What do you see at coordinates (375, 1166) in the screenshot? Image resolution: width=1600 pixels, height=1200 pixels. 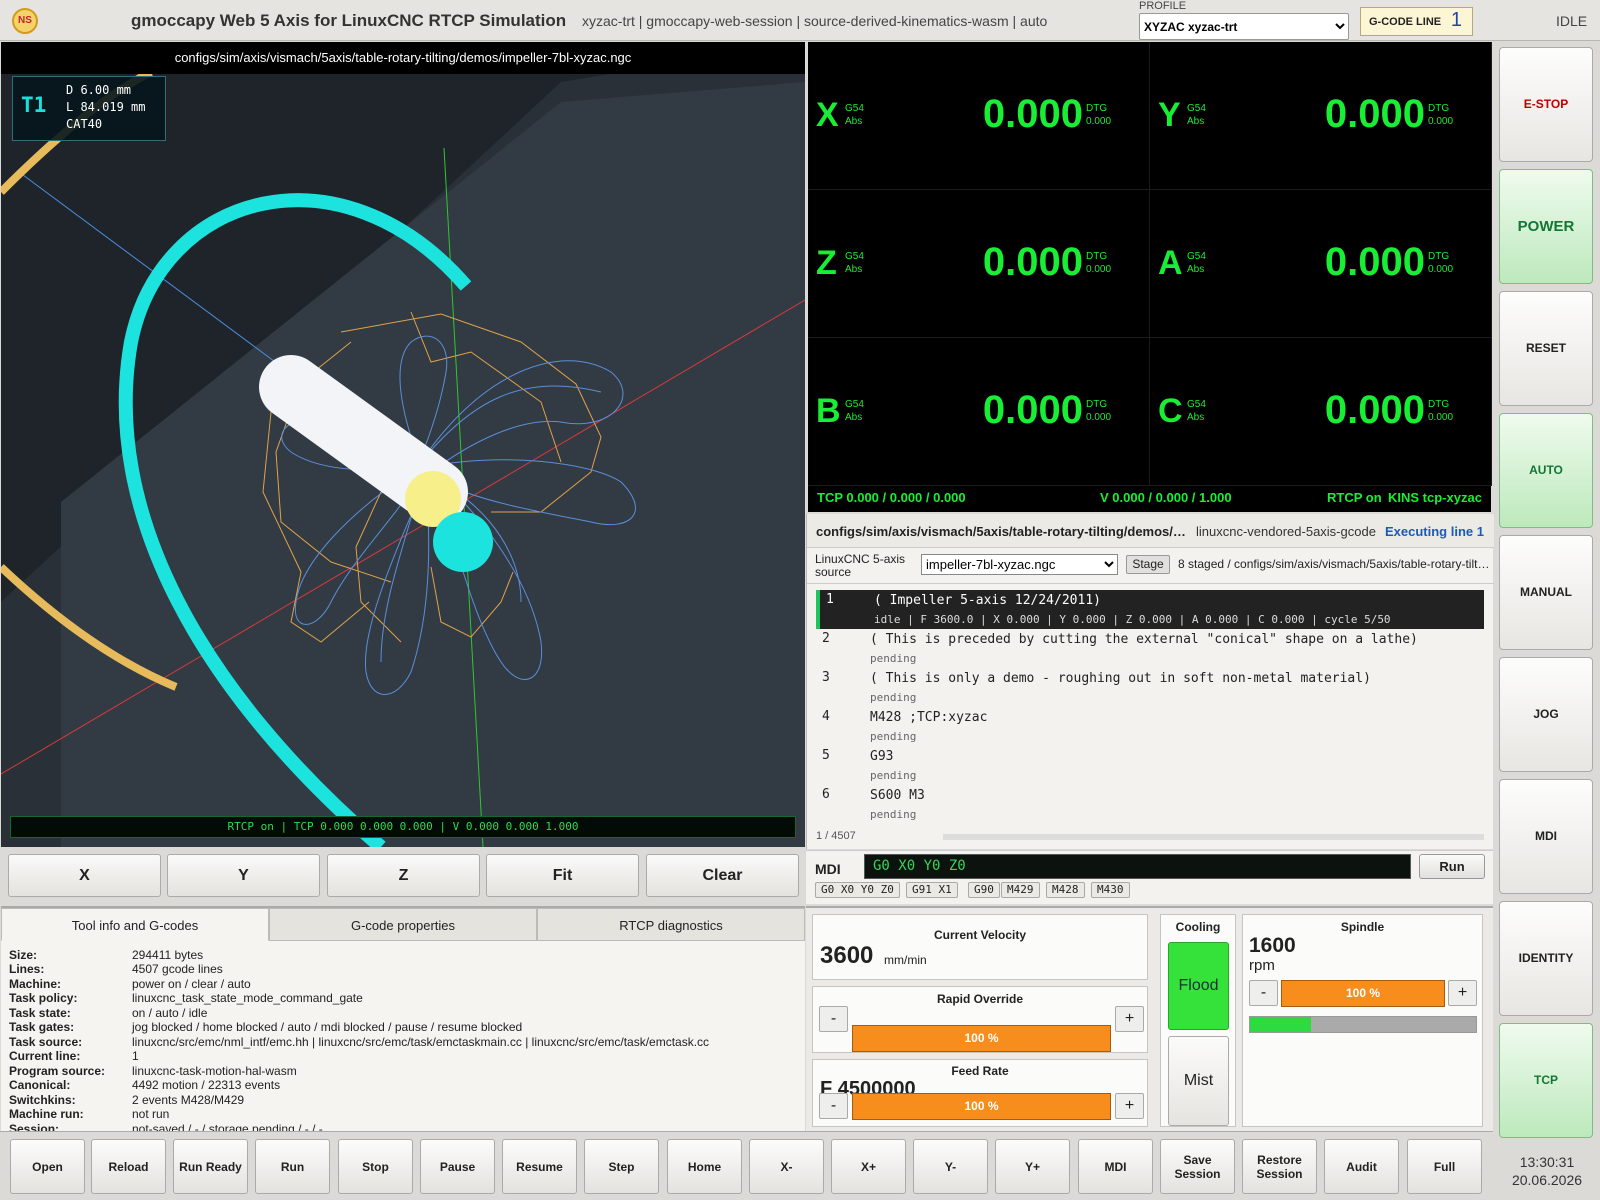 I see `stop-button: Stop` at bounding box center [375, 1166].